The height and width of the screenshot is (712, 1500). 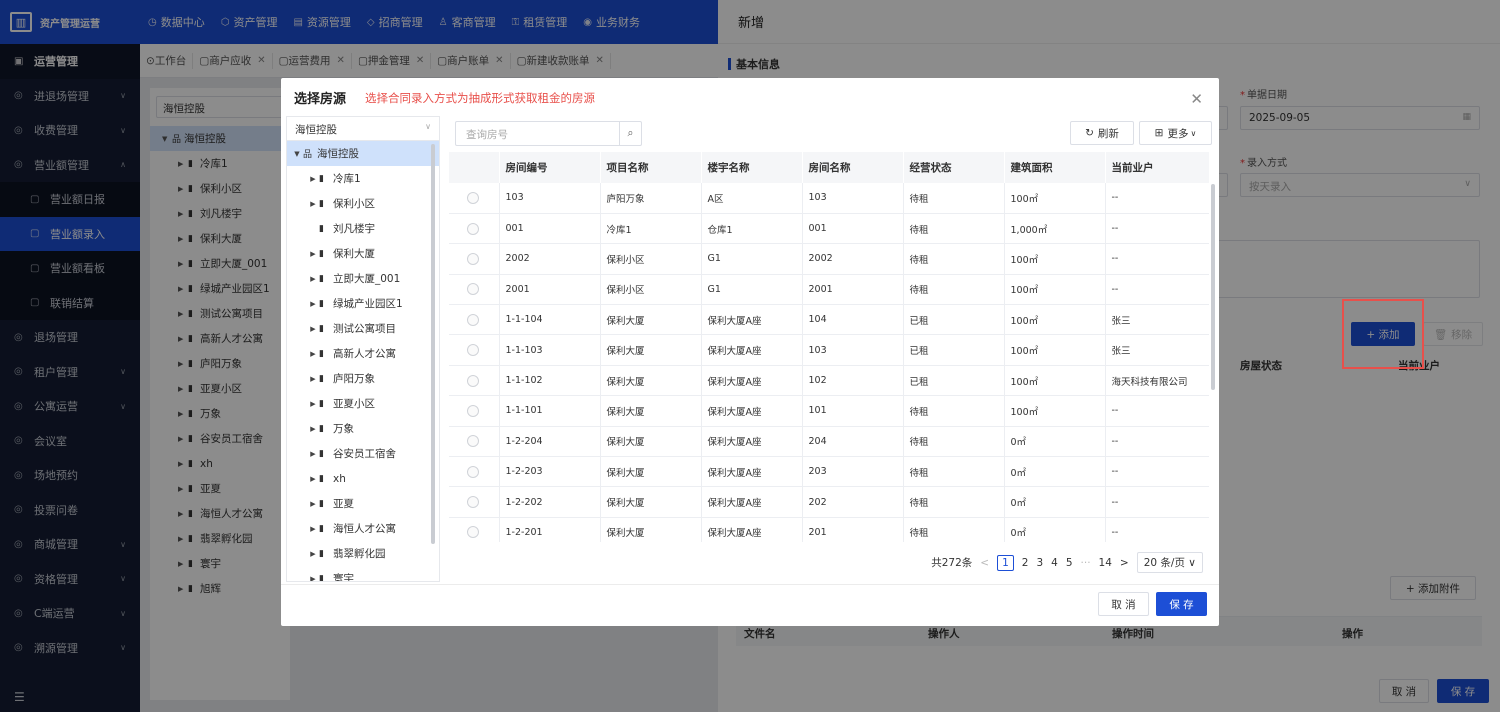 I want to click on prev-page-icon: <, so click(x=984, y=563).